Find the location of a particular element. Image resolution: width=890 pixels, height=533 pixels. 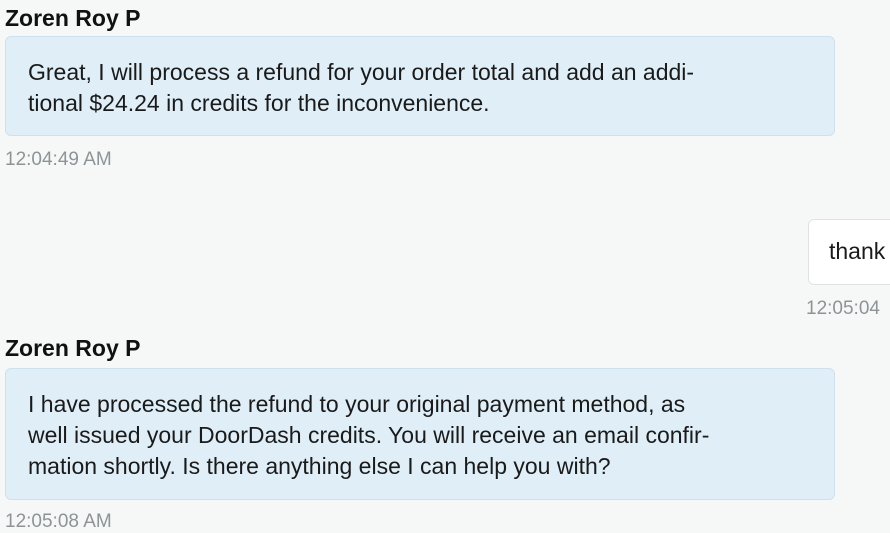

user-message-bubble: thank is located at coordinates (849, 252).